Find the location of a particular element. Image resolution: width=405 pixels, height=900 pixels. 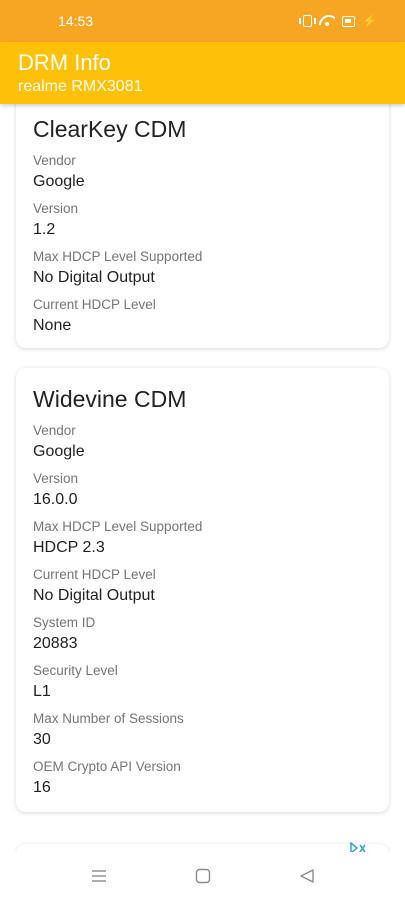

field-value: 20883 is located at coordinates (55, 643).